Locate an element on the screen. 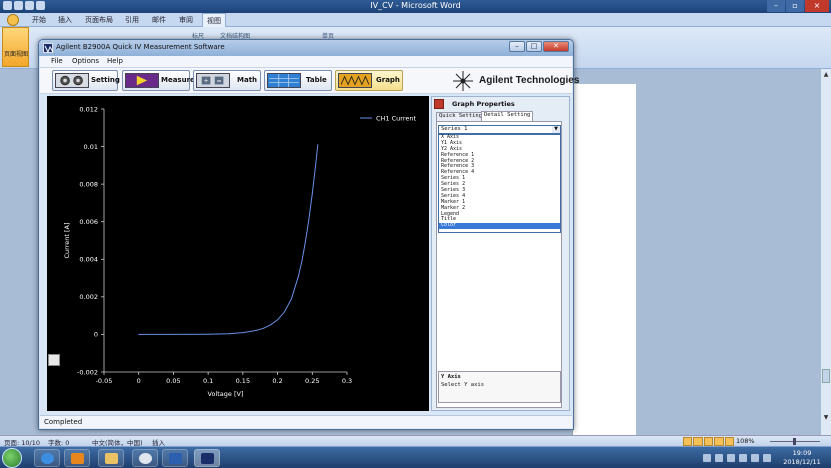  zoom-slider-thumb is located at coordinates (794, 441).